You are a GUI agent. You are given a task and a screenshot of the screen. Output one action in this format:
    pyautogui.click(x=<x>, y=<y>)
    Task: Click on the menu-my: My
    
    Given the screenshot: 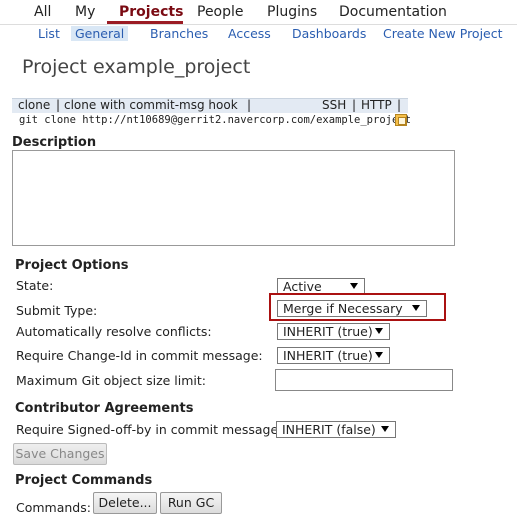 What is the action you would take?
    pyautogui.click(x=85, y=12)
    